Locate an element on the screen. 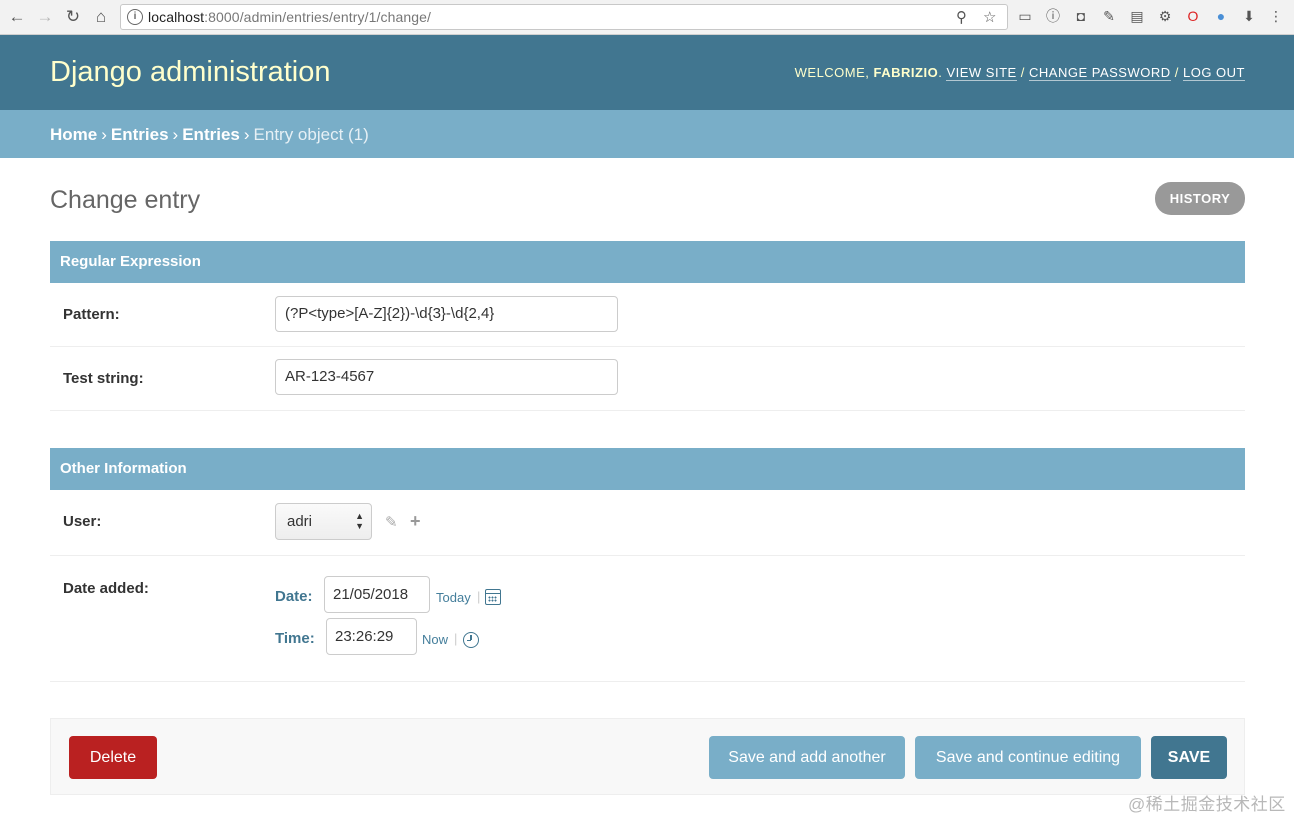 The image size is (1294, 815). breadcrumb: Home › Entries › Entries › Entry object (1) is located at coordinates (647, 134).